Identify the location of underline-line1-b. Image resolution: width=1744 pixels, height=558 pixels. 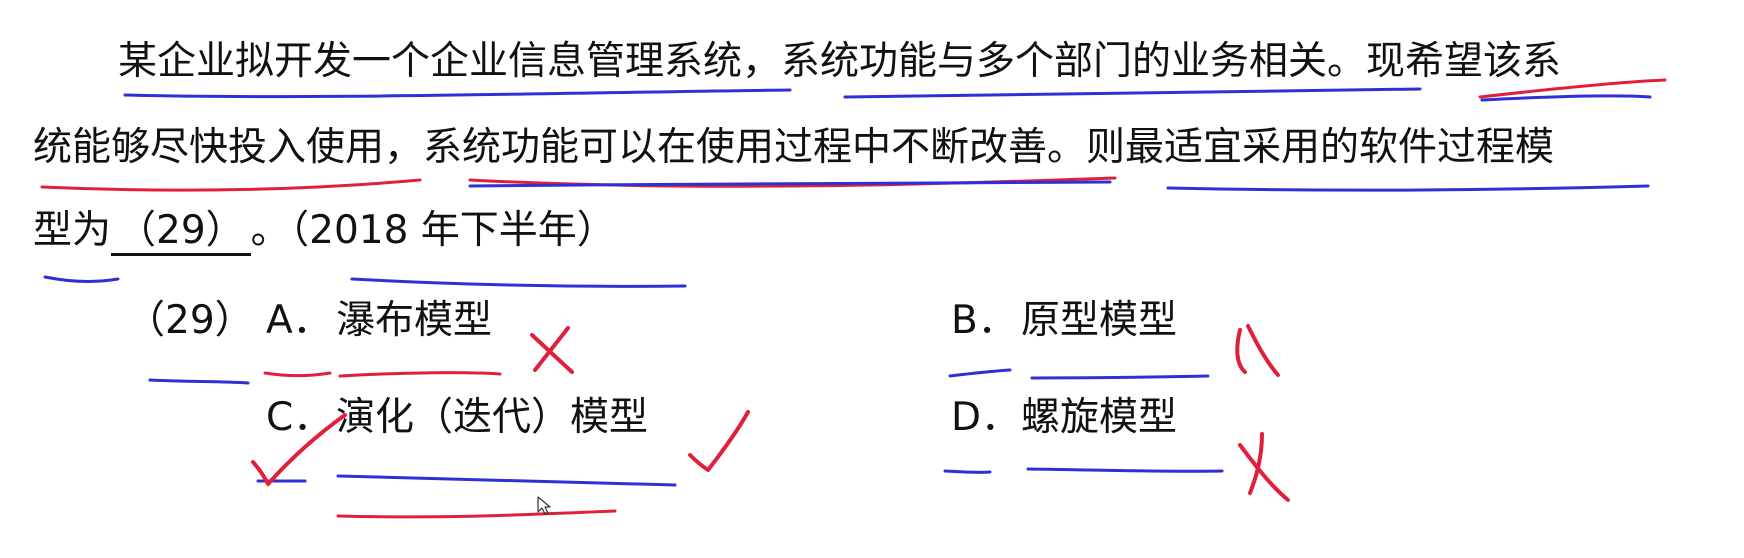
(1132, 93).